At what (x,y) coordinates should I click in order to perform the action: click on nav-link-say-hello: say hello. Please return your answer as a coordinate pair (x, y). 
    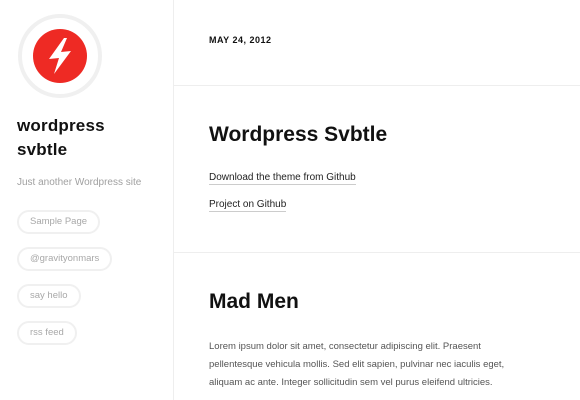
    Looking at the image, I should click on (49, 296).